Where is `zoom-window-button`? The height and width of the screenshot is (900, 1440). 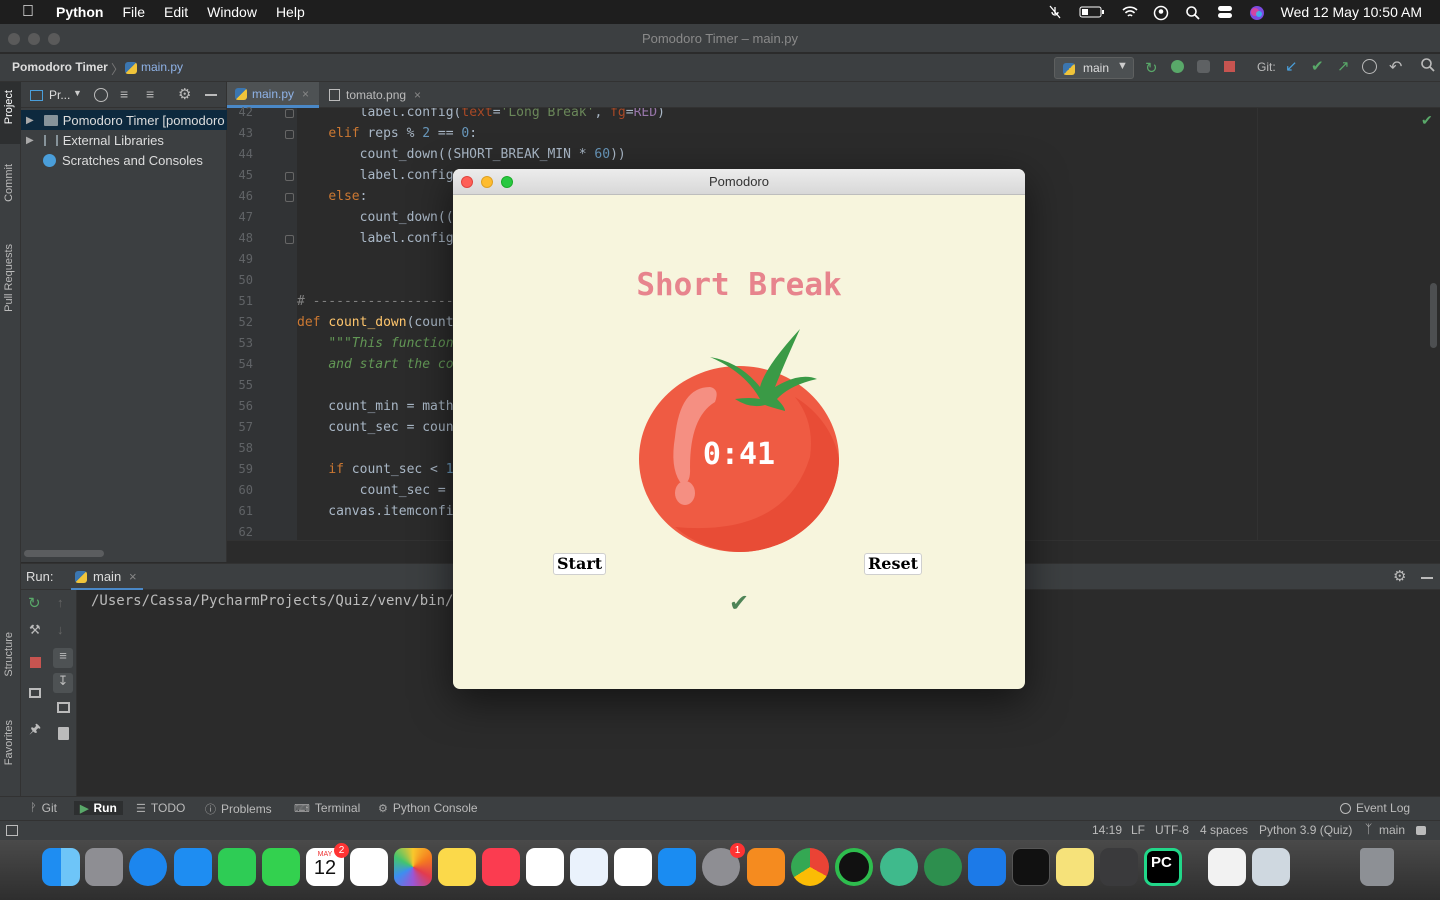
zoom-window-button is located at coordinates (507, 182).